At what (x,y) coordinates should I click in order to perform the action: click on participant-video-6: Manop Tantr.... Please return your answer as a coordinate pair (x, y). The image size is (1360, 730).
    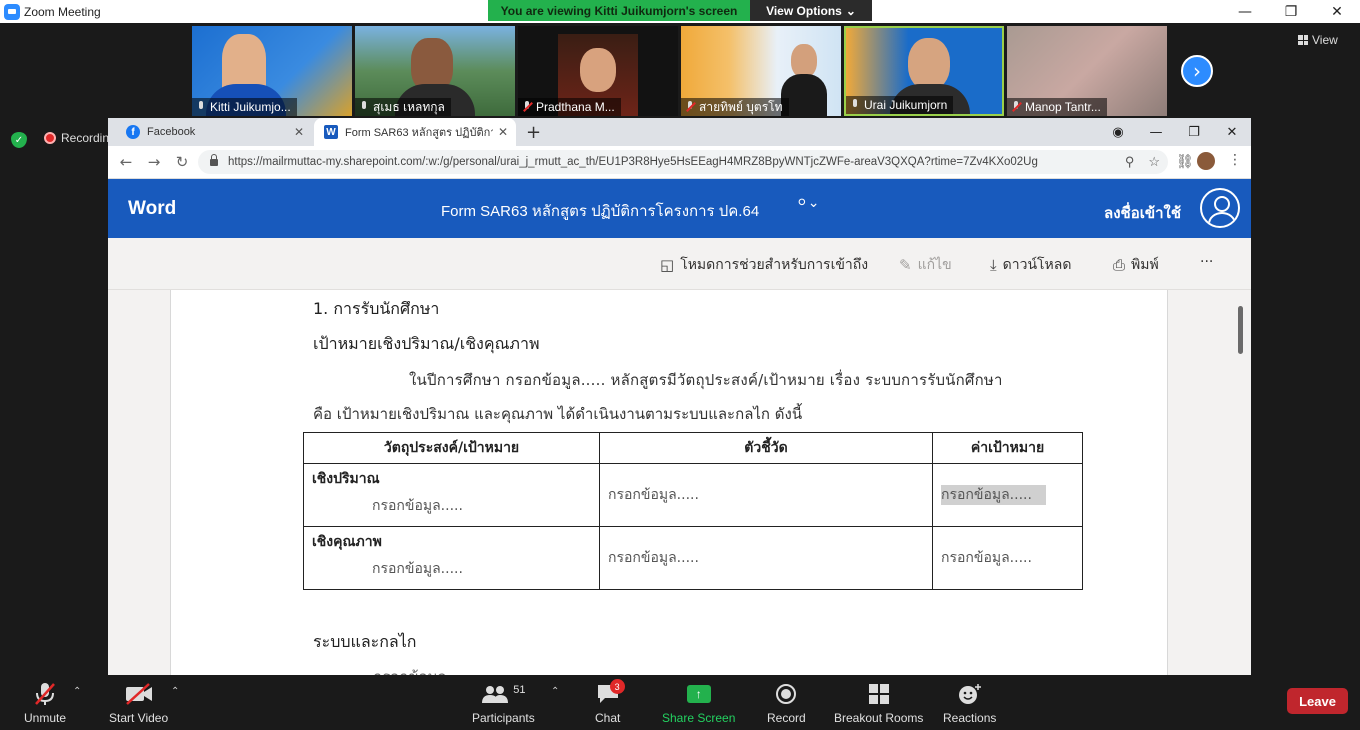
    Looking at the image, I should click on (1087, 71).